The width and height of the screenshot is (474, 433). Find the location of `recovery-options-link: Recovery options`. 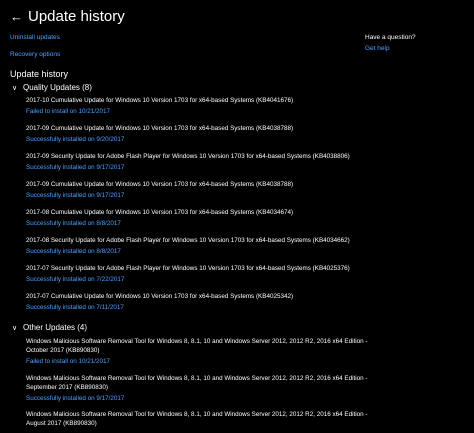

recovery-options-link: Recovery options is located at coordinates (35, 55).